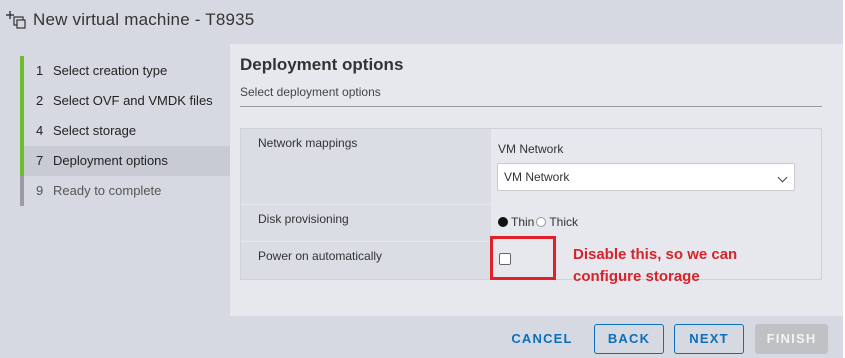 The image size is (845, 358). Describe the element at coordinates (531, 149) in the screenshot. I see `vm-network-label: VM Network` at that location.